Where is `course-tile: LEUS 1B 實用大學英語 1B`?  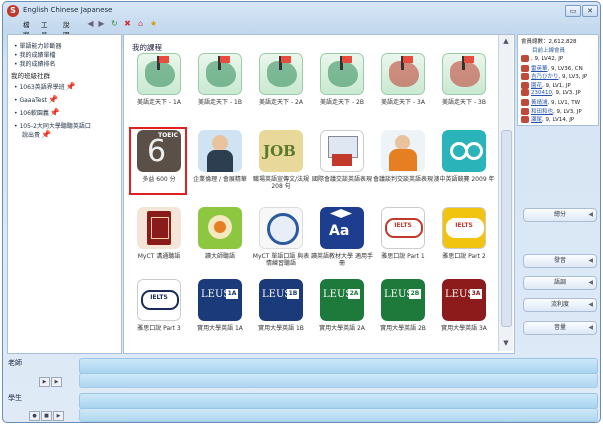
course-tile: LEUS 1B 實用大學英語 1B is located at coordinates (281, 310).